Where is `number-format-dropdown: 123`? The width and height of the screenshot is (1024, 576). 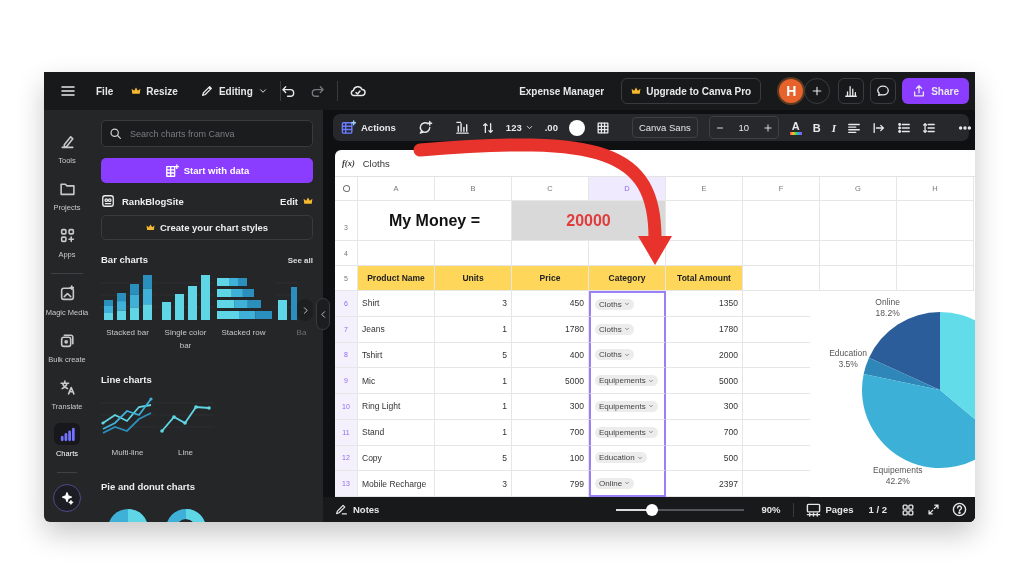
number-format-dropdown: 123 is located at coordinates (519, 127).